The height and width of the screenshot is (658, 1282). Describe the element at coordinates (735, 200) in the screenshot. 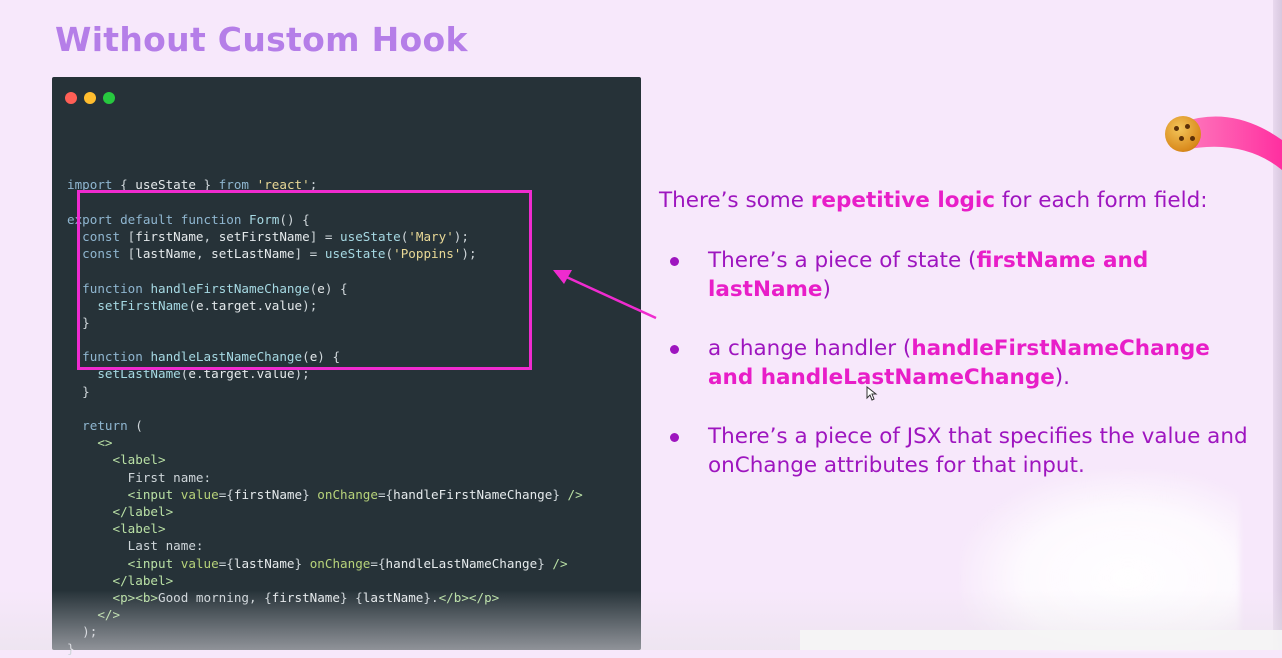

I see `intro-prefix: There’s some` at that location.